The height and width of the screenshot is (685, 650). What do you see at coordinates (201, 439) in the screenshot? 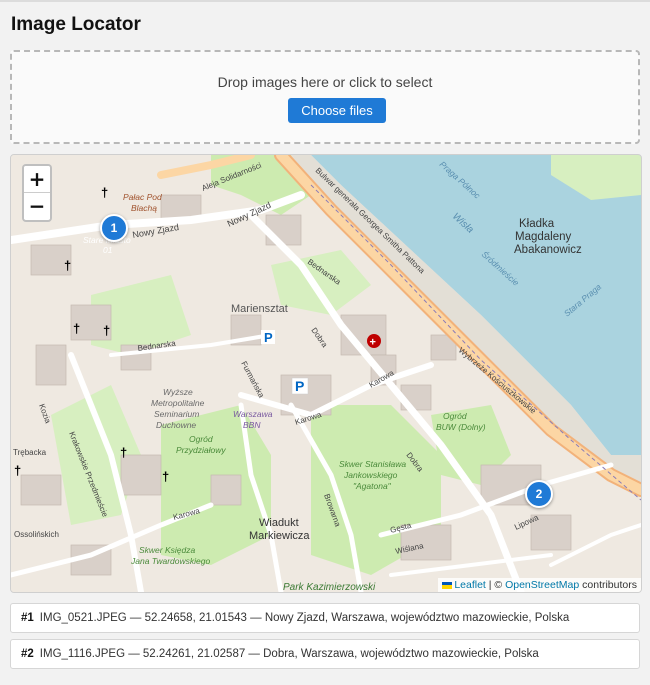
I see `label-ogrod-przydzialowy: Ogród` at bounding box center [201, 439].